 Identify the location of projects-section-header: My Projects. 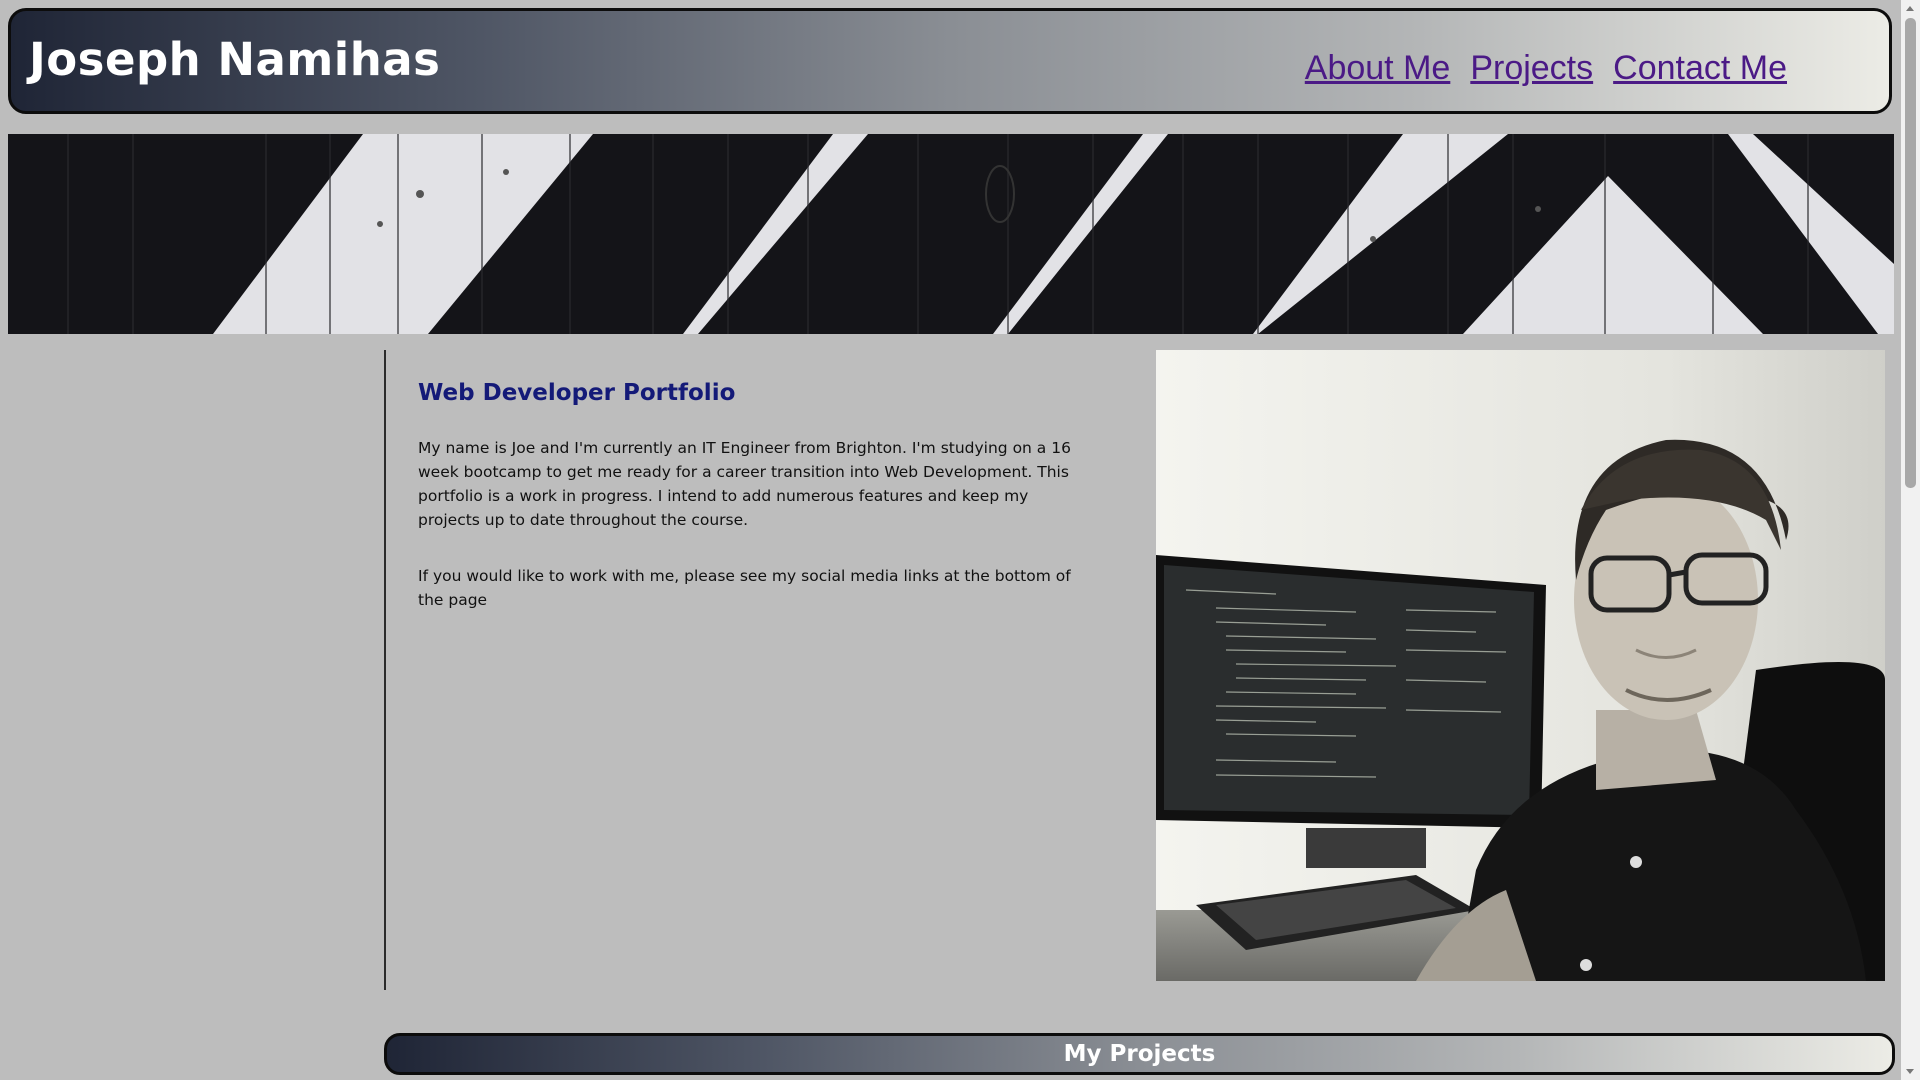
(1139, 1054).